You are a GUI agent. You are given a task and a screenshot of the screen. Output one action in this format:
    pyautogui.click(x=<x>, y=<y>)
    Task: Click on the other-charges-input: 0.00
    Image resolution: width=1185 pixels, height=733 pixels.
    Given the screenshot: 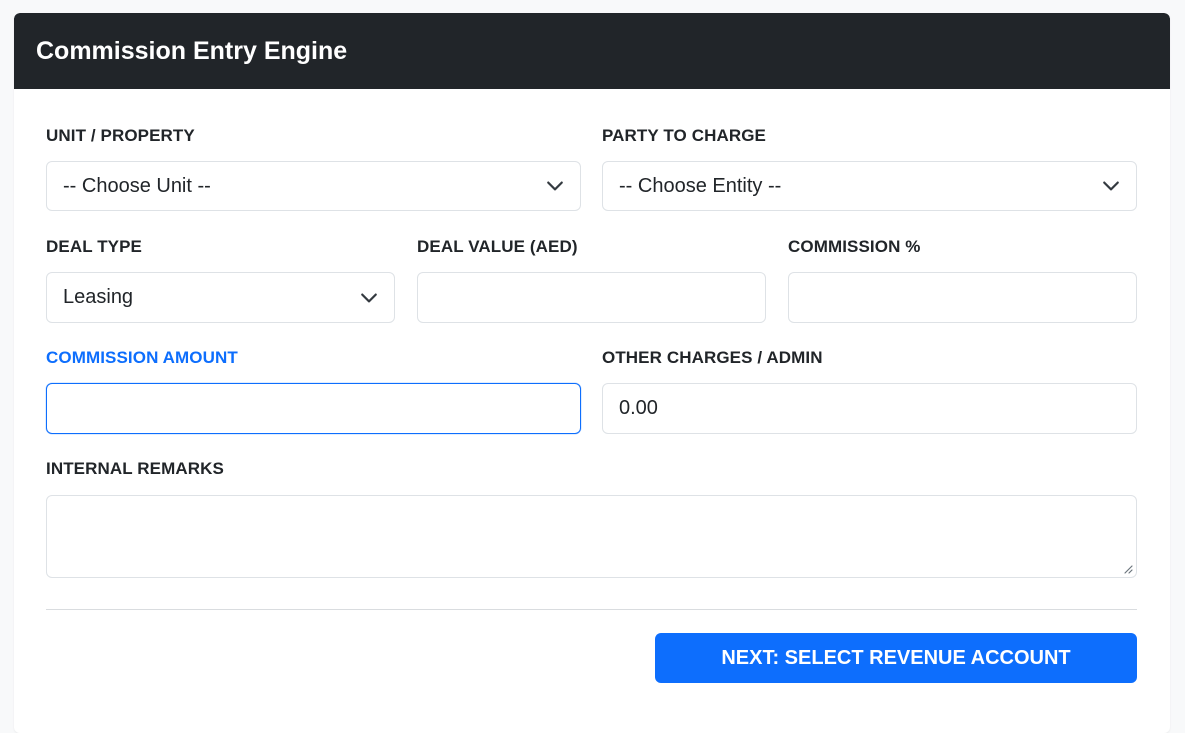 What is the action you would take?
    pyautogui.click(x=869, y=408)
    